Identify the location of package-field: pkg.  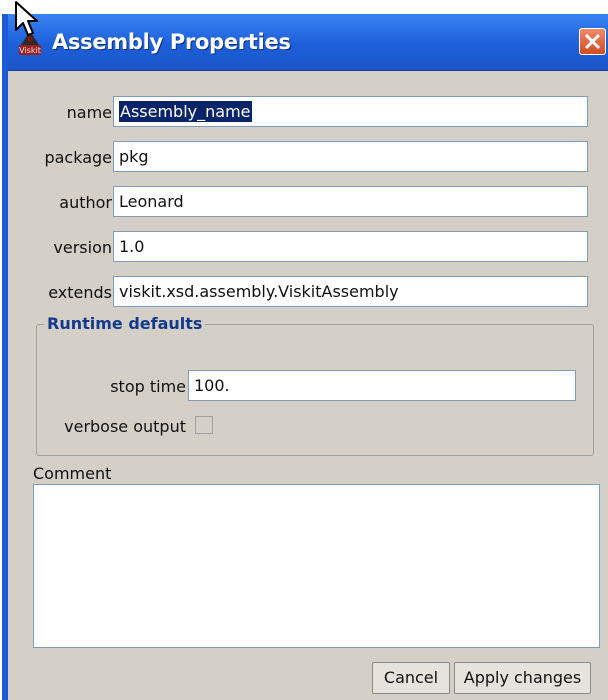
(350, 156).